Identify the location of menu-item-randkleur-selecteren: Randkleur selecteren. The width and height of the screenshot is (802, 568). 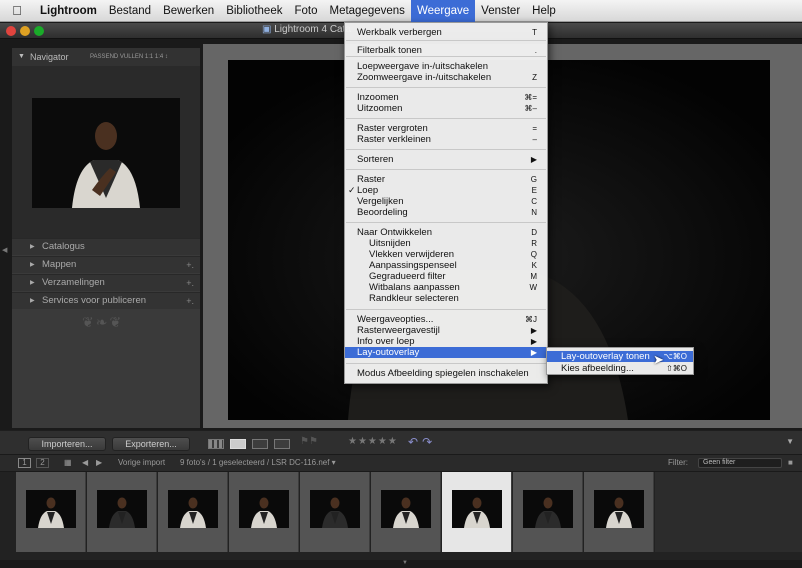
(446, 298).